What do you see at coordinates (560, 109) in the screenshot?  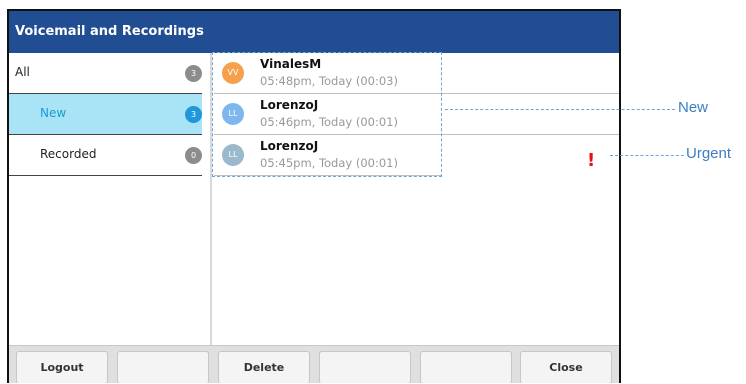 I see `new-callout-line` at bounding box center [560, 109].